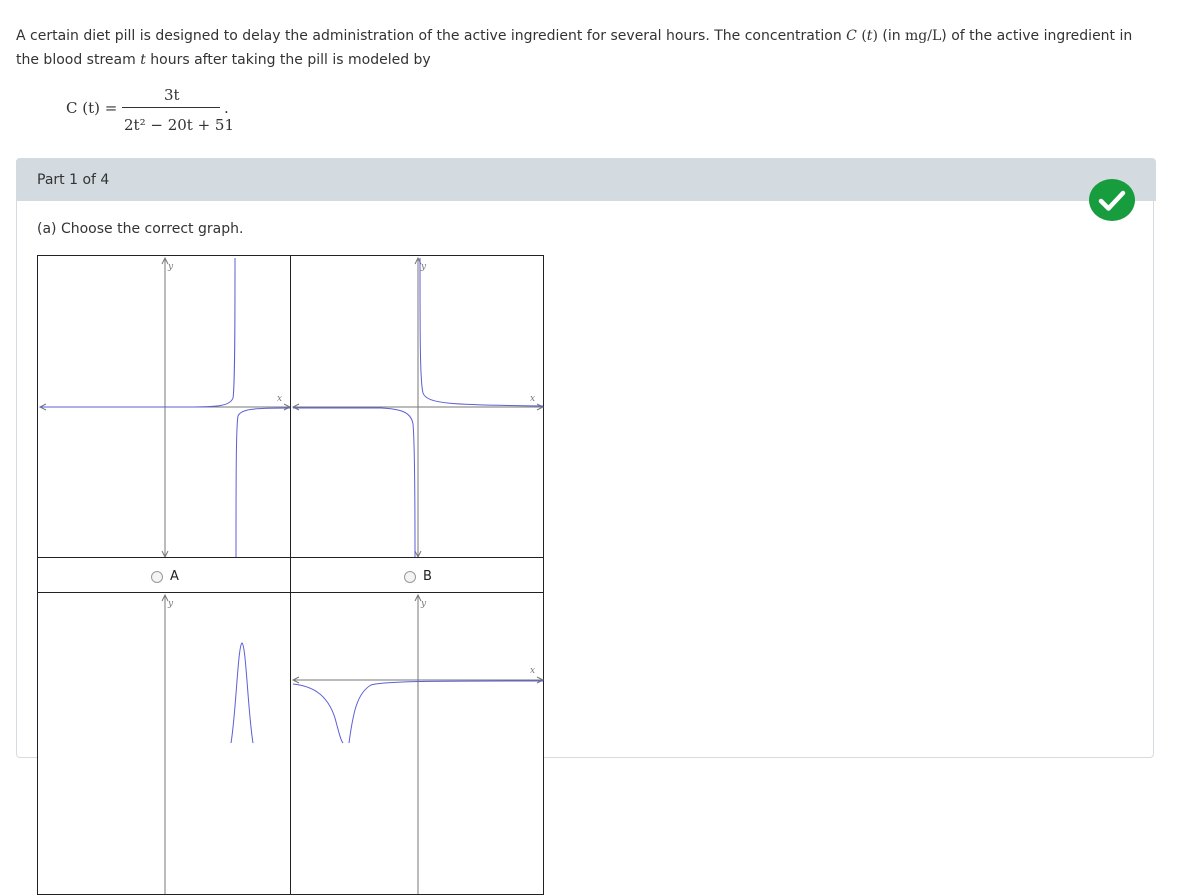  Describe the element at coordinates (427, 576) in the screenshot. I see `option-b-label: B` at that location.